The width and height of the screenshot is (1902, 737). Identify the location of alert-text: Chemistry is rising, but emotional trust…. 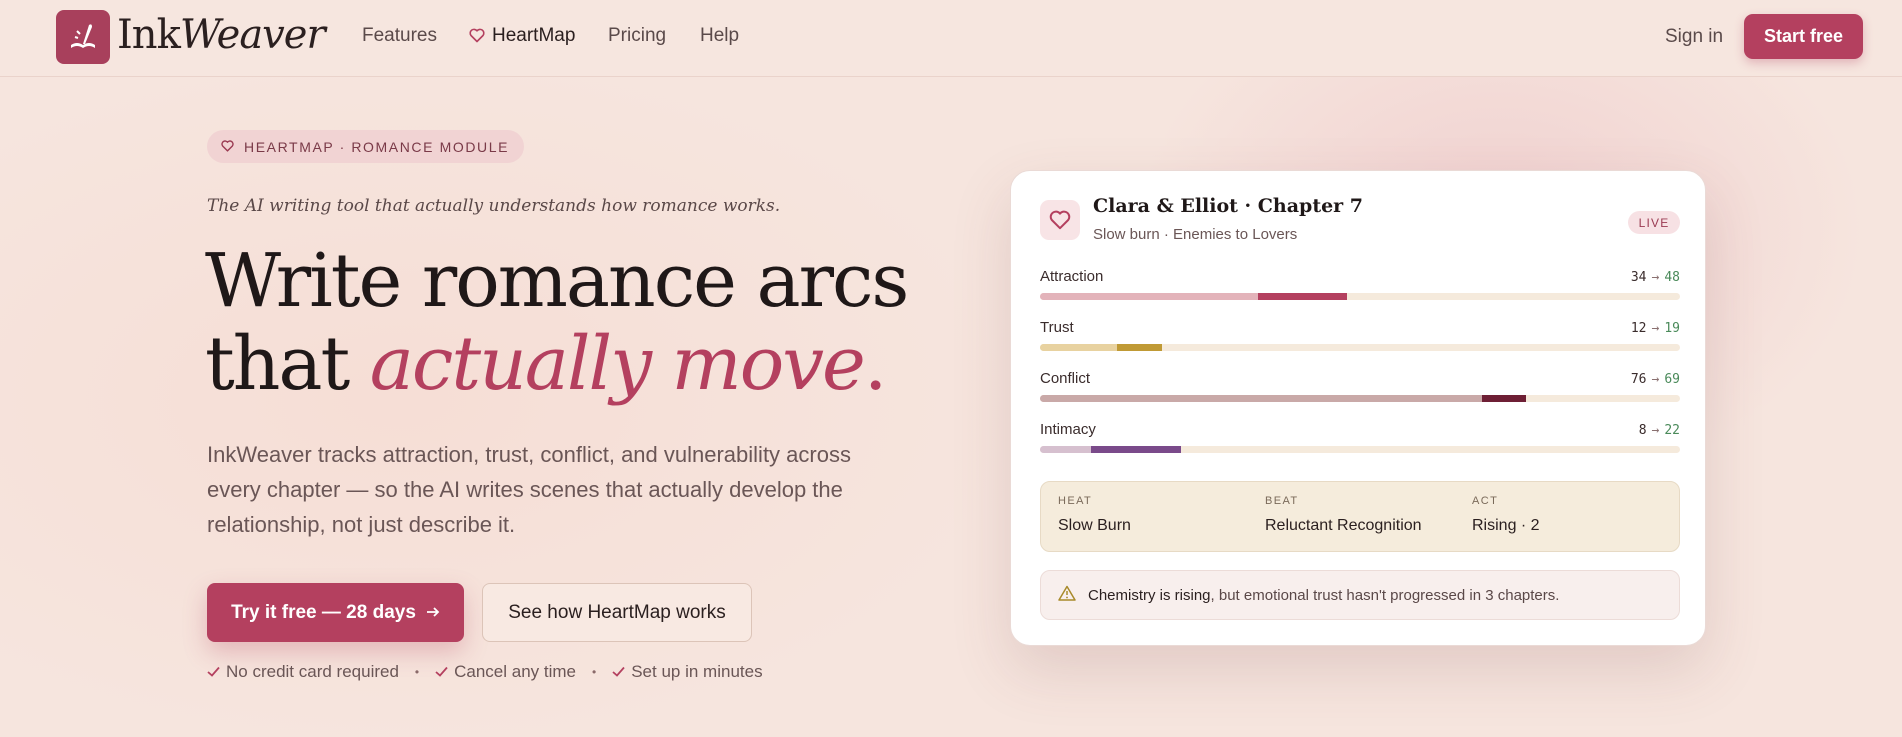
(1323, 595).